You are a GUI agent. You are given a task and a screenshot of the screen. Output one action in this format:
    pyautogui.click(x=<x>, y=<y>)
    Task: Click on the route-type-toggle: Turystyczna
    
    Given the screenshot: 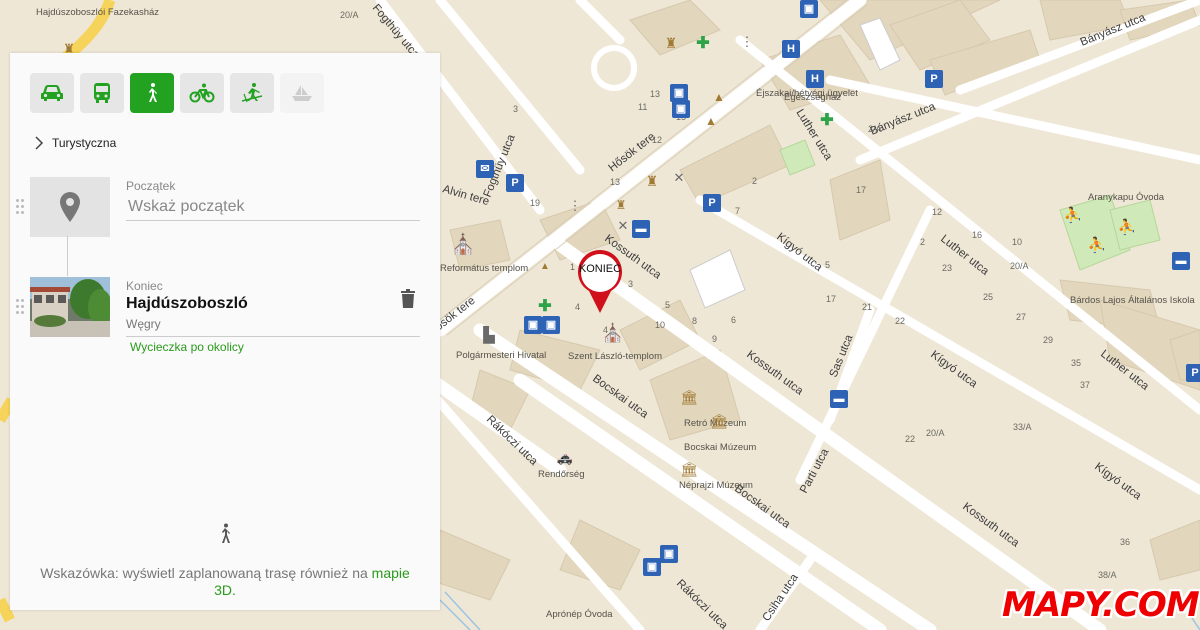 What is the action you would take?
    pyautogui.click(x=75, y=143)
    